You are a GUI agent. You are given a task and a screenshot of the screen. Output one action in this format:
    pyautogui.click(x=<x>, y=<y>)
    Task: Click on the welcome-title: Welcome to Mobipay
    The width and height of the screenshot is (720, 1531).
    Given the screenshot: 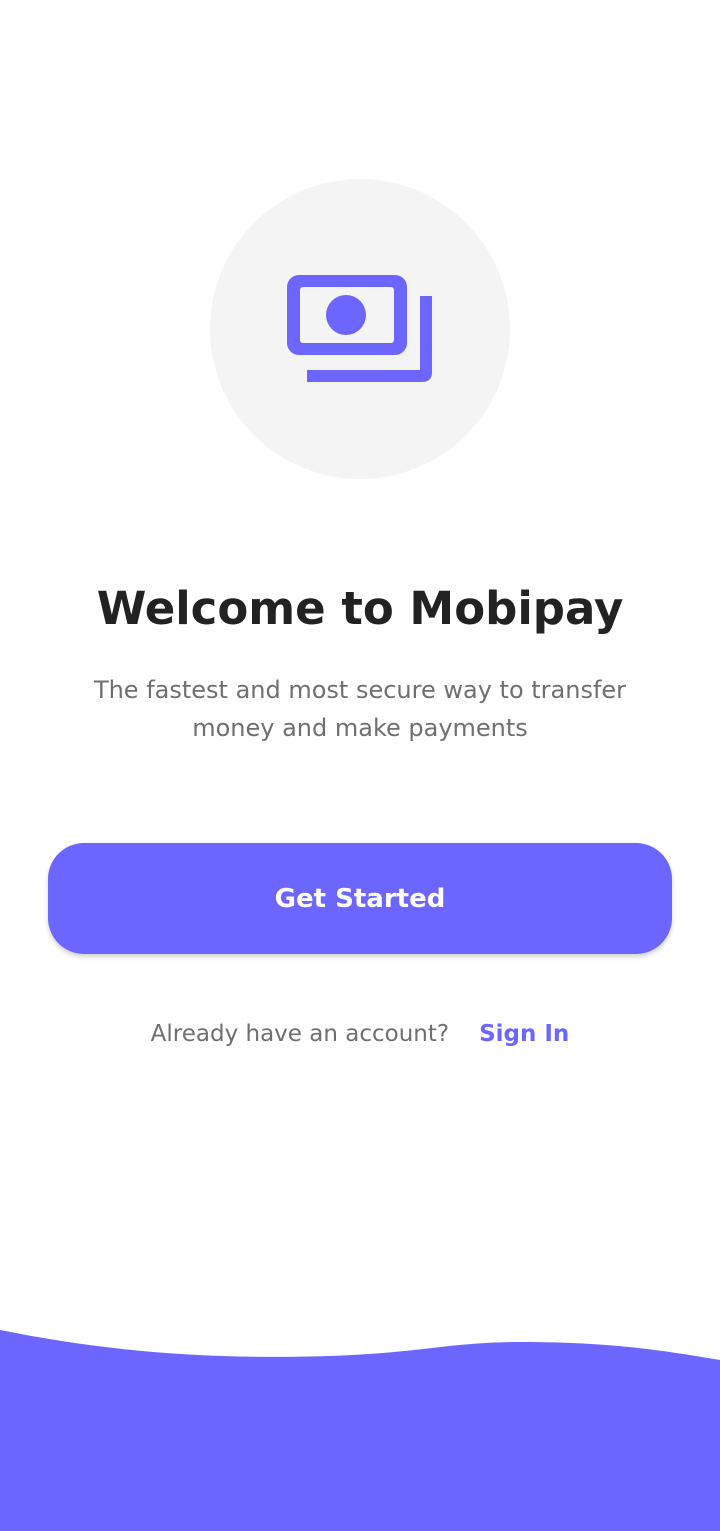 What is the action you would take?
    pyautogui.click(x=360, y=608)
    